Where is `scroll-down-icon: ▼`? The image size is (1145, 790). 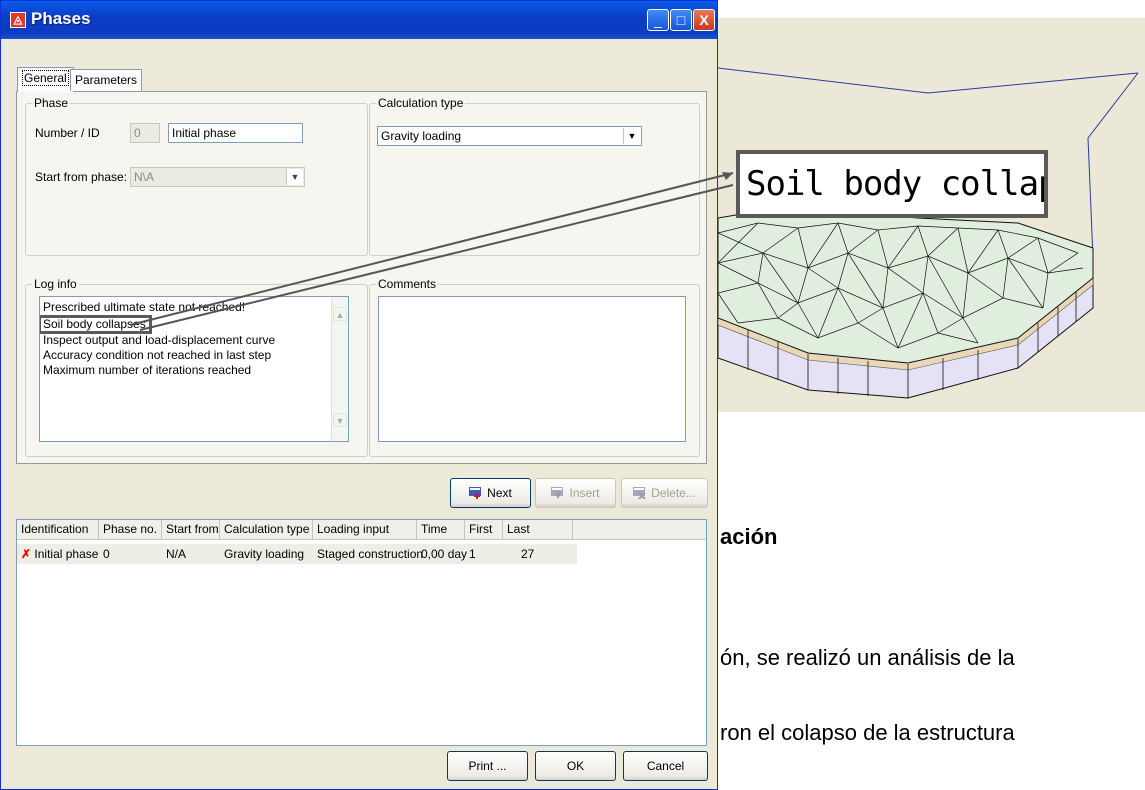
scroll-down-icon: ▼ is located at coordinates (340, 420).